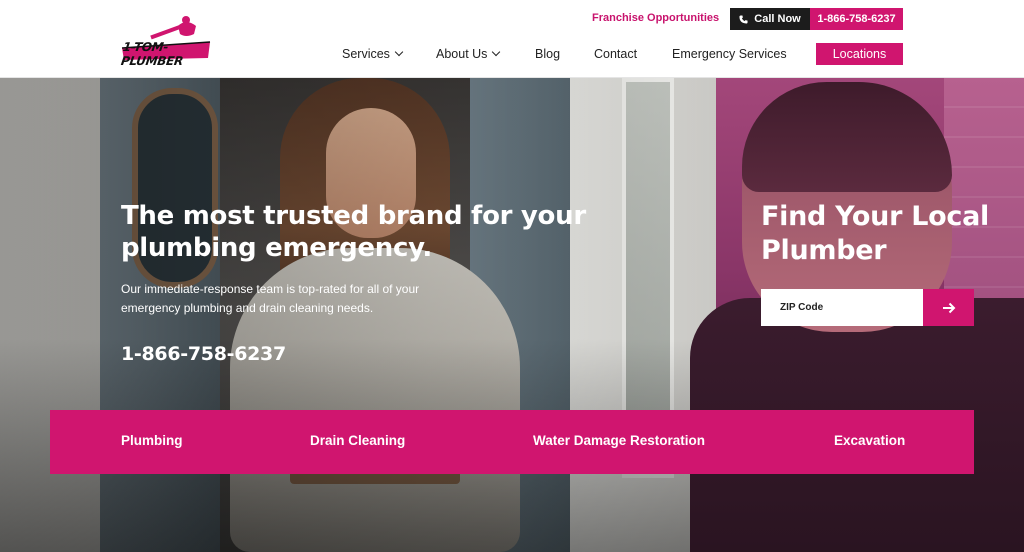  I want to click on nav-item-about-us: About Us, so click(468, 54).